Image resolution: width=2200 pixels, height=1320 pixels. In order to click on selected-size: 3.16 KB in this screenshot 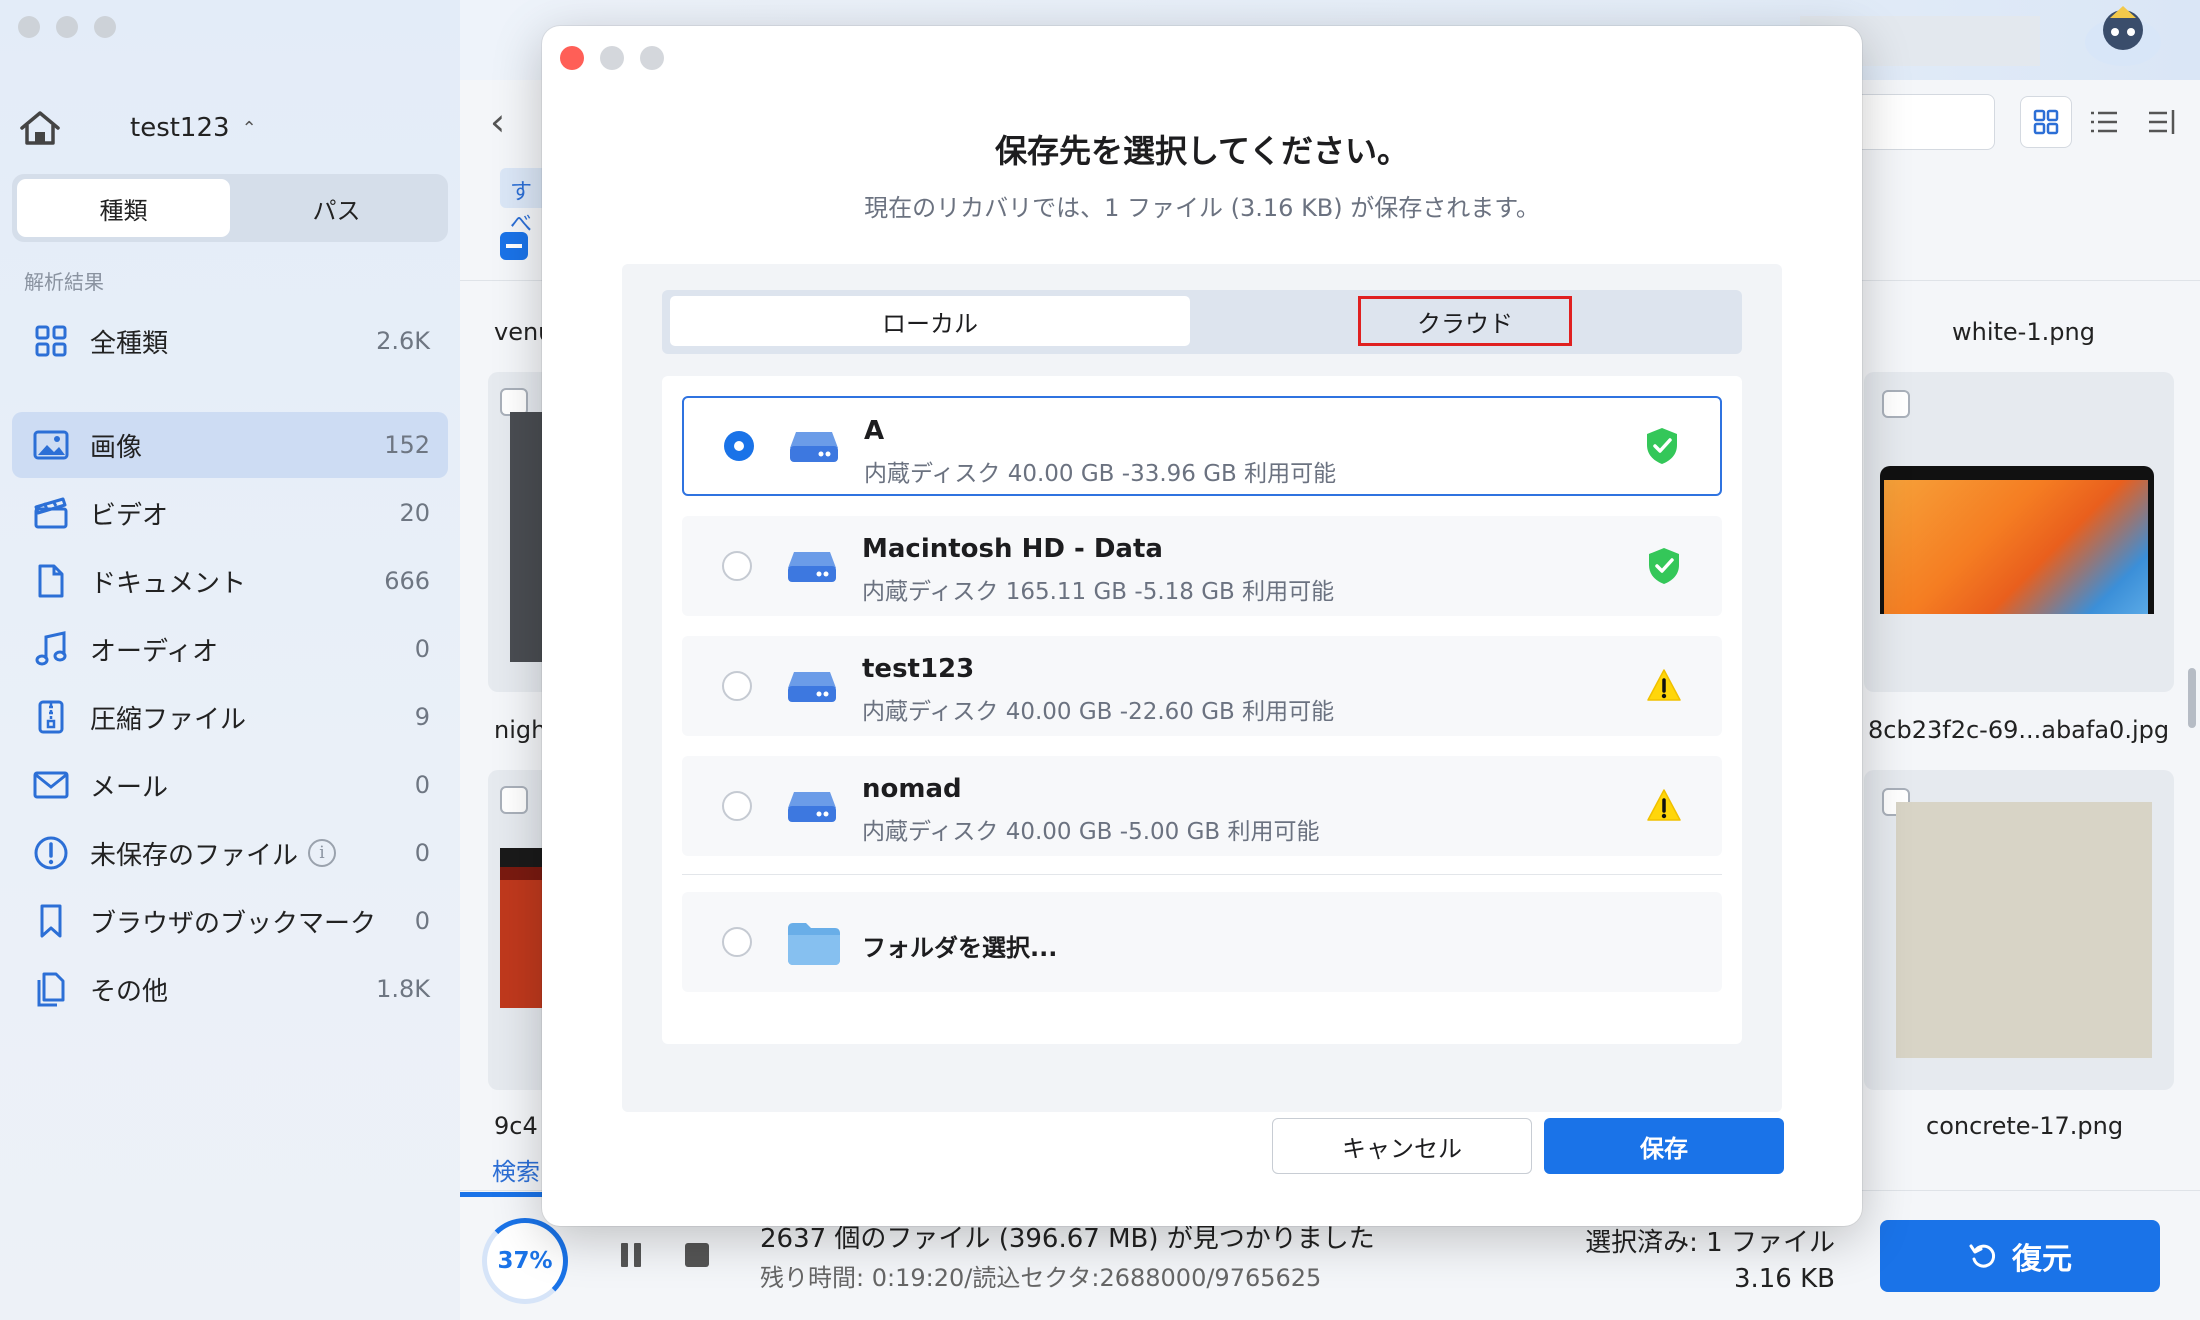, I will do `click(1784, 1279)`.